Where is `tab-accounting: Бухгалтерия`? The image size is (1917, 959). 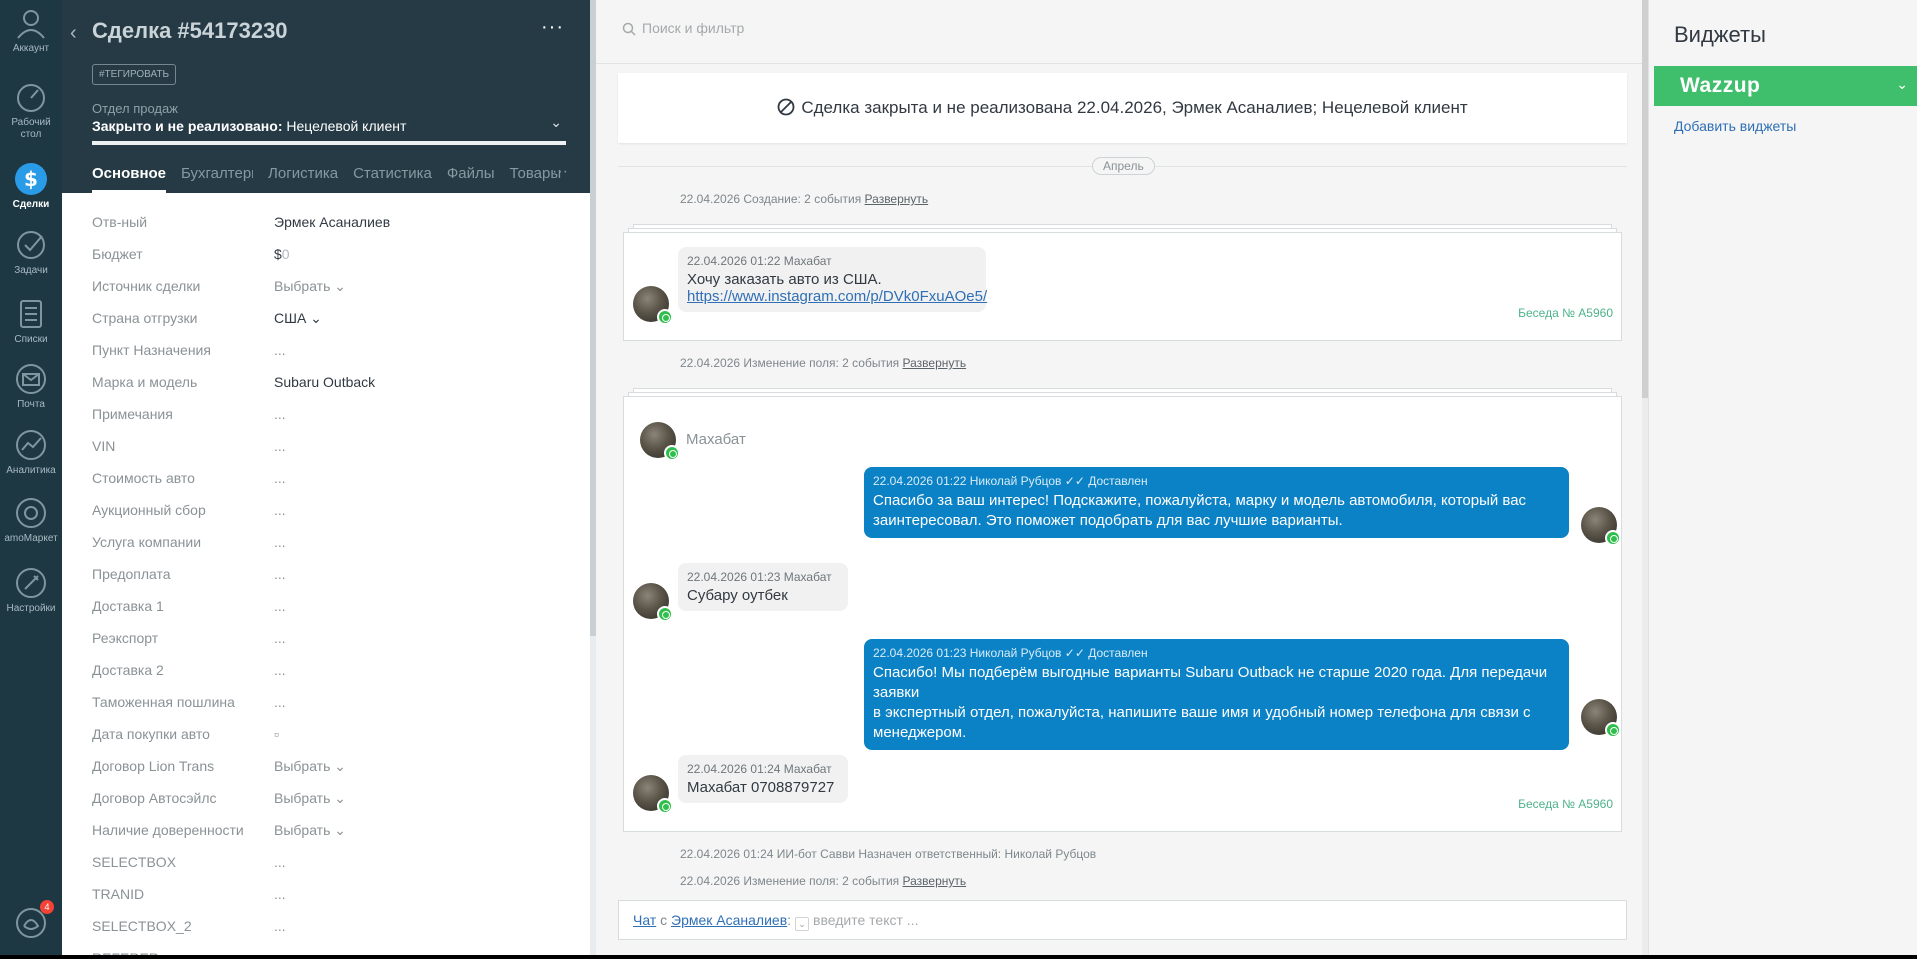
tab-accounting: Бухгалтерия is located at coordinates (217, 179).